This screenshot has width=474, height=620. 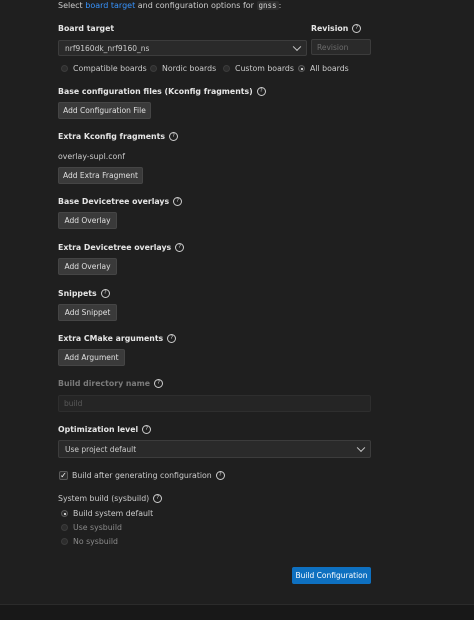 What do you see at coordinates (267, 5) in the screenshot?
I see `app-name: gnss` at bounding box center [267, 5].